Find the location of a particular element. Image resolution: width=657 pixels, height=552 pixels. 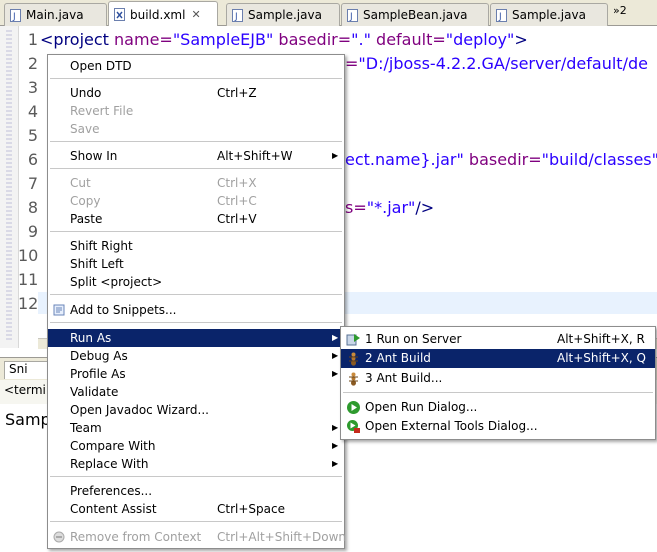

code-line-6: ect.name}.jar" basedir="build/classes"/ is located at coordinates (501, 159).